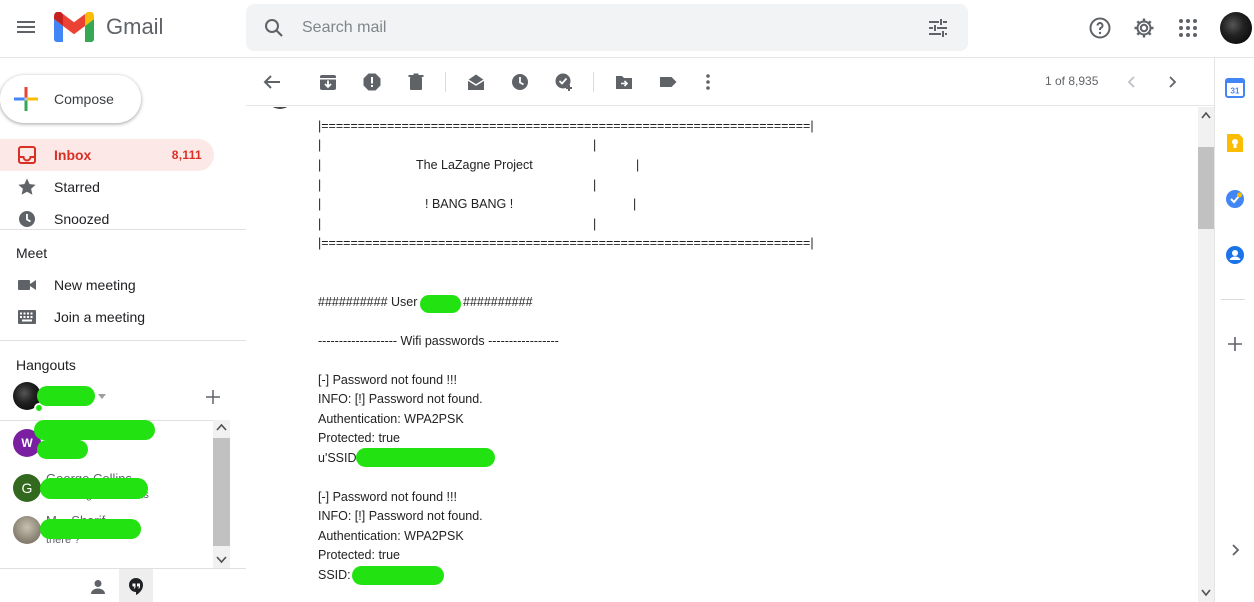  I want to click on chat-scrollbar, so click(221, 494).